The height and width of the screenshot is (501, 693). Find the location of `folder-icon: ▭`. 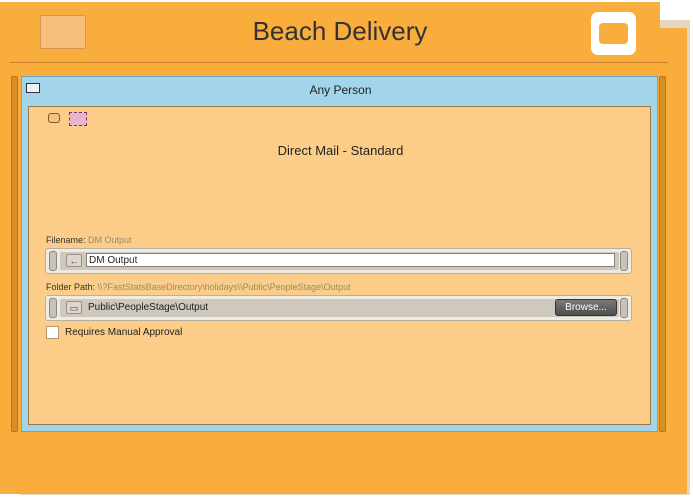

folder-icon: ▭ is located at coordinates (74, 307).